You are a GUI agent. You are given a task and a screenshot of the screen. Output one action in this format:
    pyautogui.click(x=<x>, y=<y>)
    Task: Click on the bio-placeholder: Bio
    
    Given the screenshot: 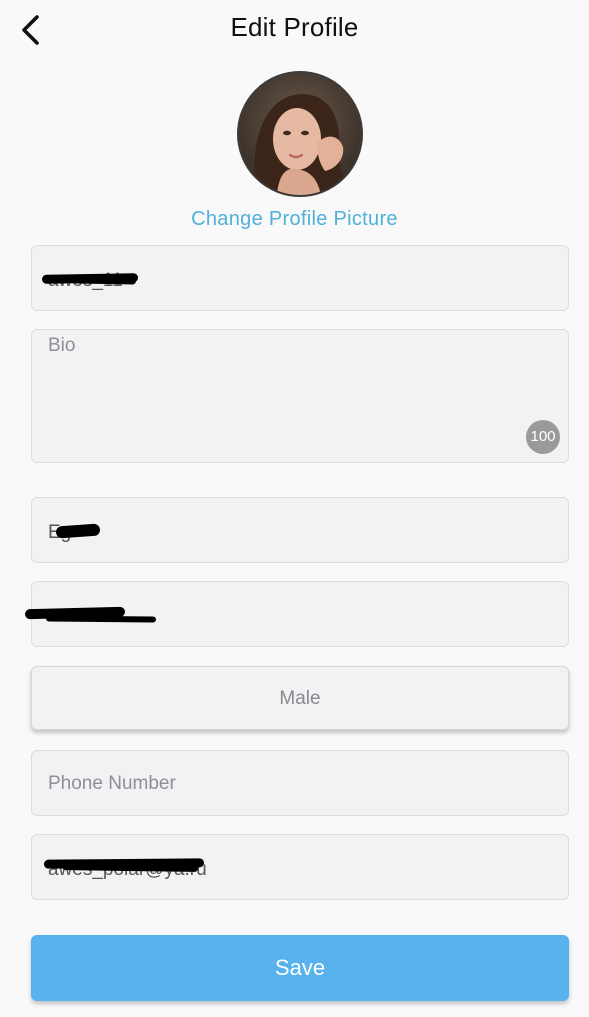 What is the action you would take?
    pyautogui.click(x=62, y=345)
    